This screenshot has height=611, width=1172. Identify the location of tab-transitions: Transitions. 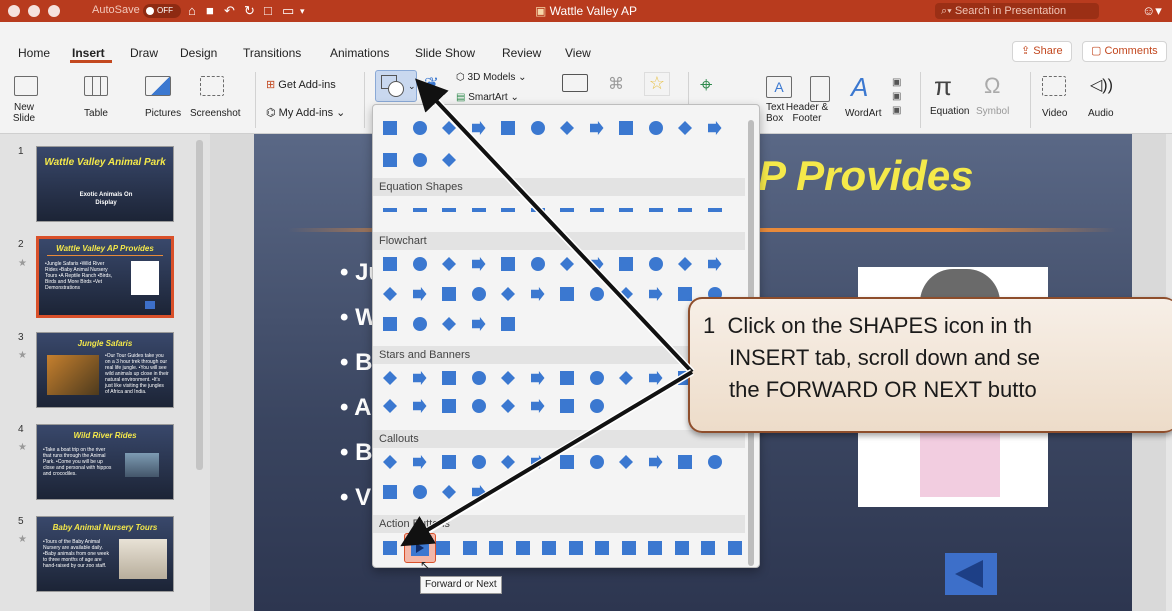
(272, 53).